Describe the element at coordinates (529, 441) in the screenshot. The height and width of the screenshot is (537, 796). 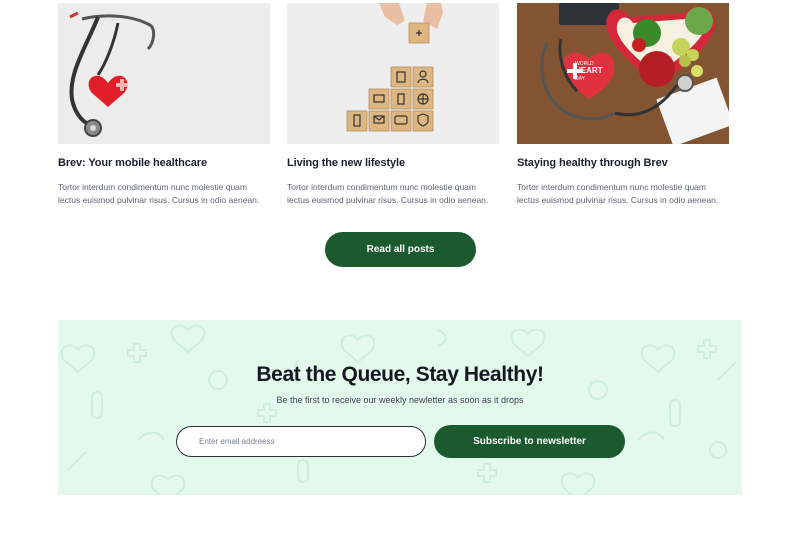
I see `subscribe-button: Subscribe to newsletter` at that location.